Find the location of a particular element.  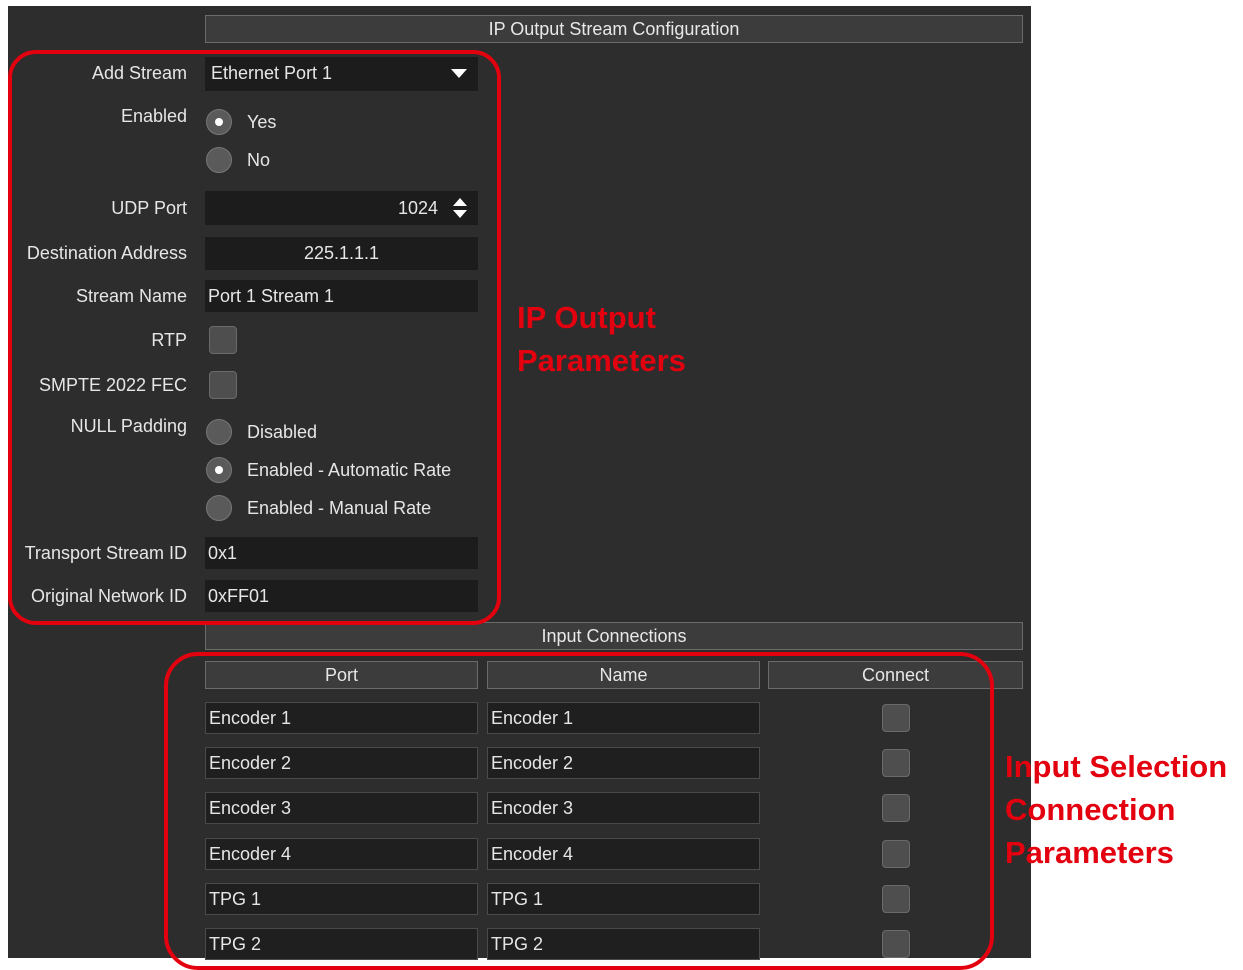

section-header-input-connections: Input Connections is located at coordinates (614, 636).